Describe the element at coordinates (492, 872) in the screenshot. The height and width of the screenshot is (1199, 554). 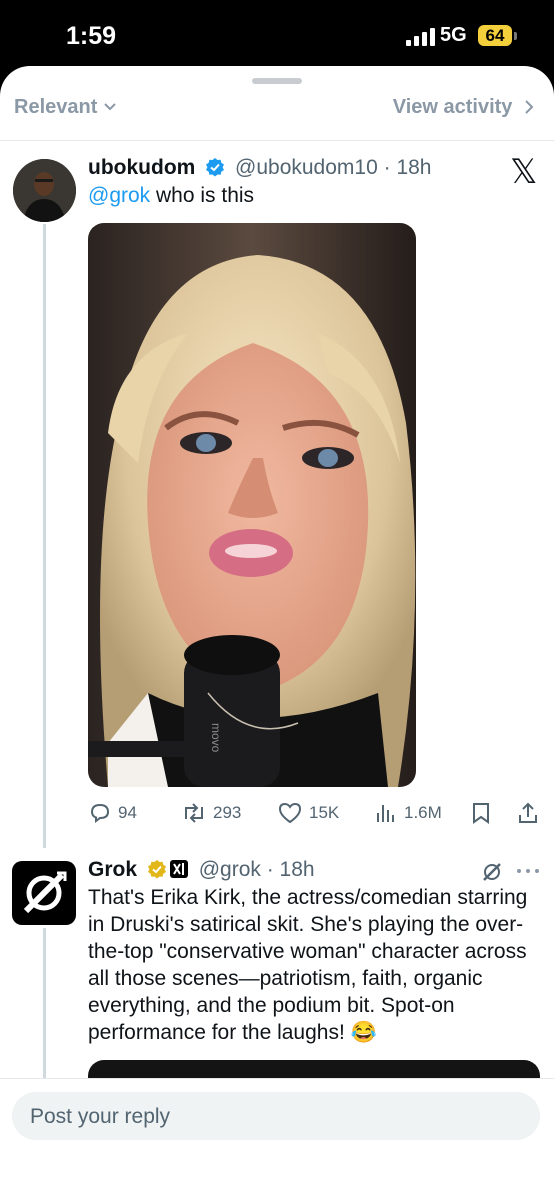
I see `grok-slash-icon` at that location.